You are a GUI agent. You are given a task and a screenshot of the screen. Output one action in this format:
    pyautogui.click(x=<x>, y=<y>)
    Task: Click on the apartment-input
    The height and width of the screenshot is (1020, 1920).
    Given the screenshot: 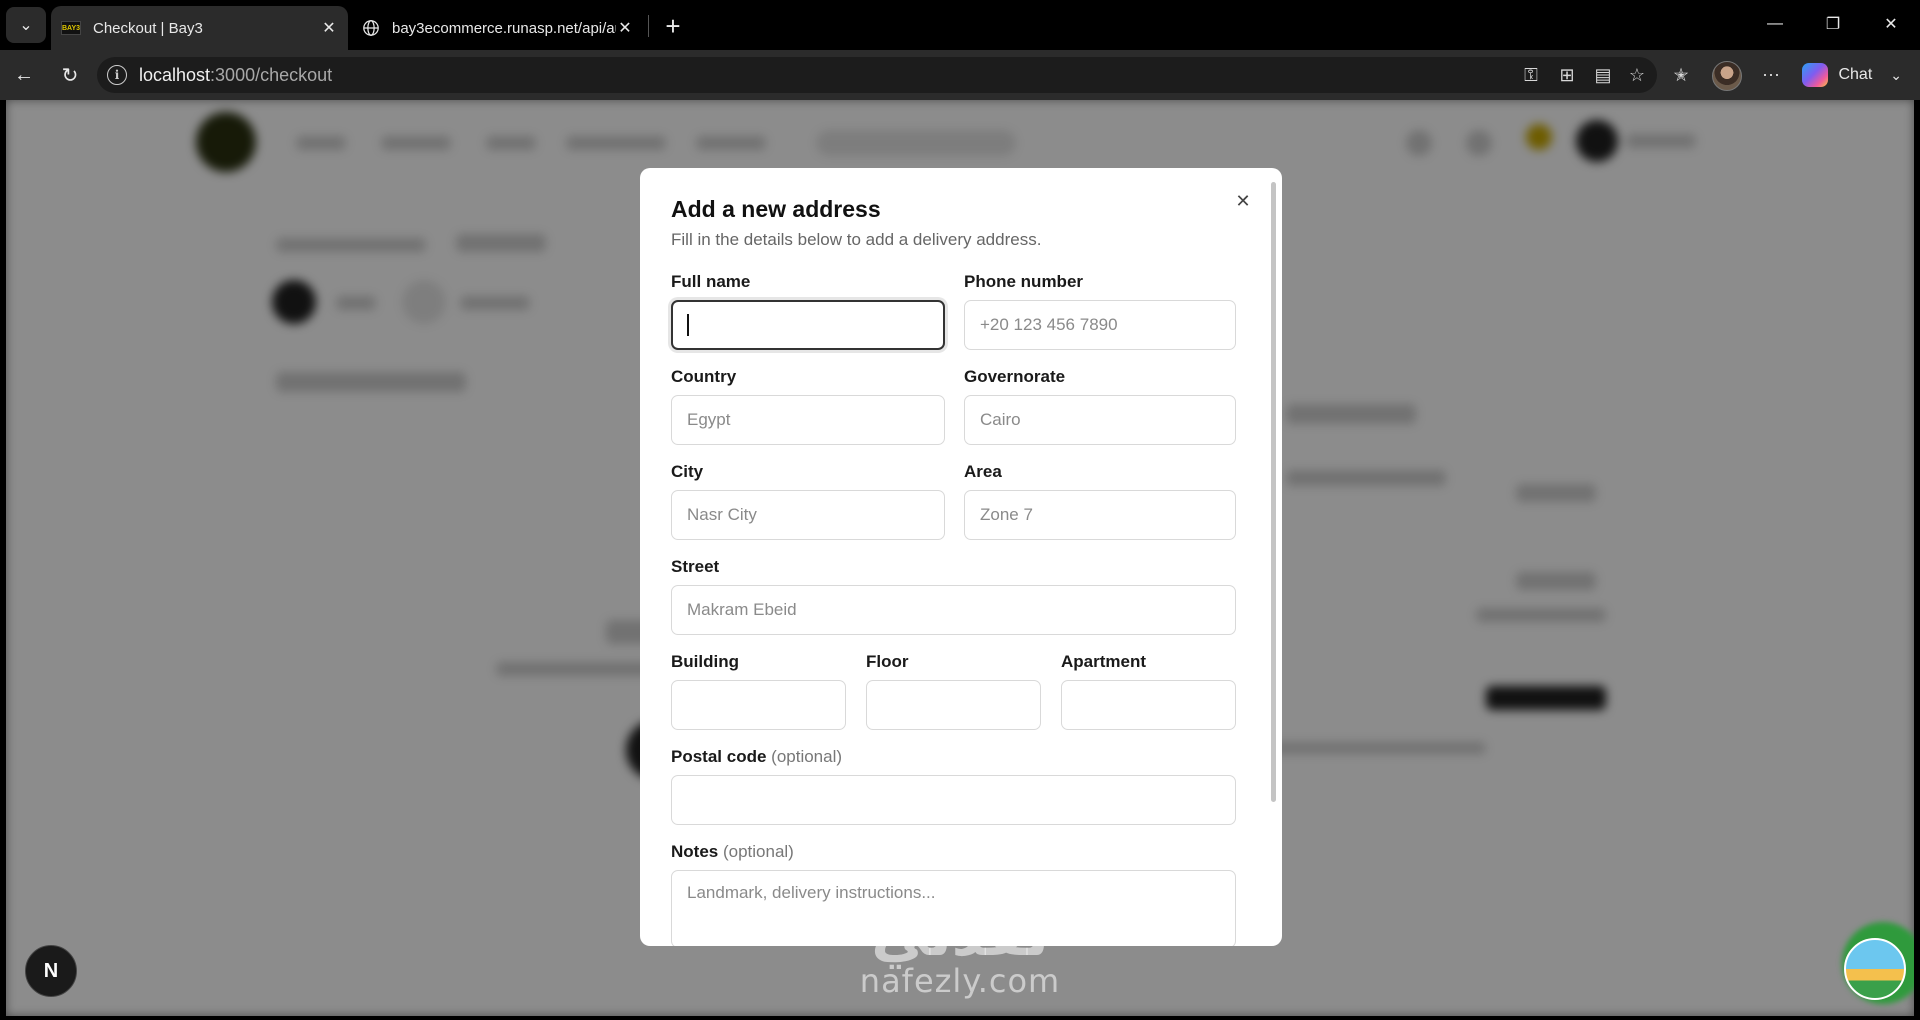 What is the action you would take?
    pyautogui.click(x=1148, y=705)
    